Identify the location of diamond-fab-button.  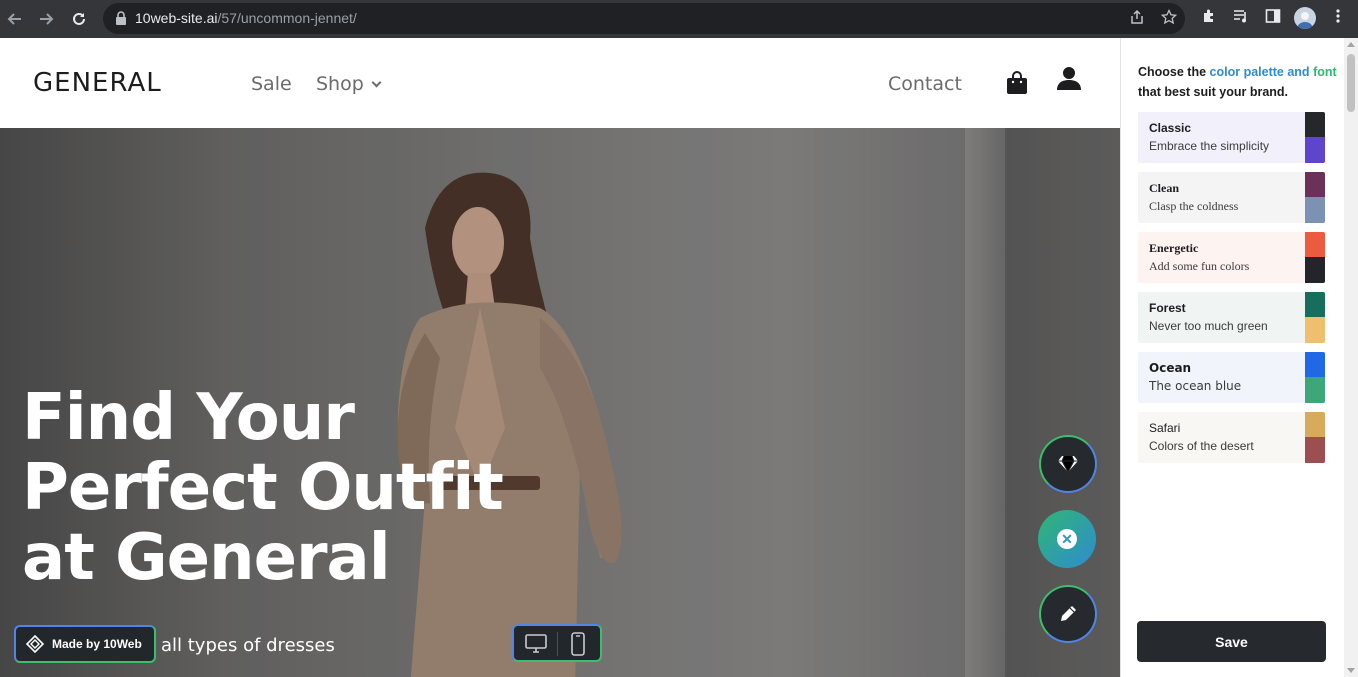
(1068, 464).